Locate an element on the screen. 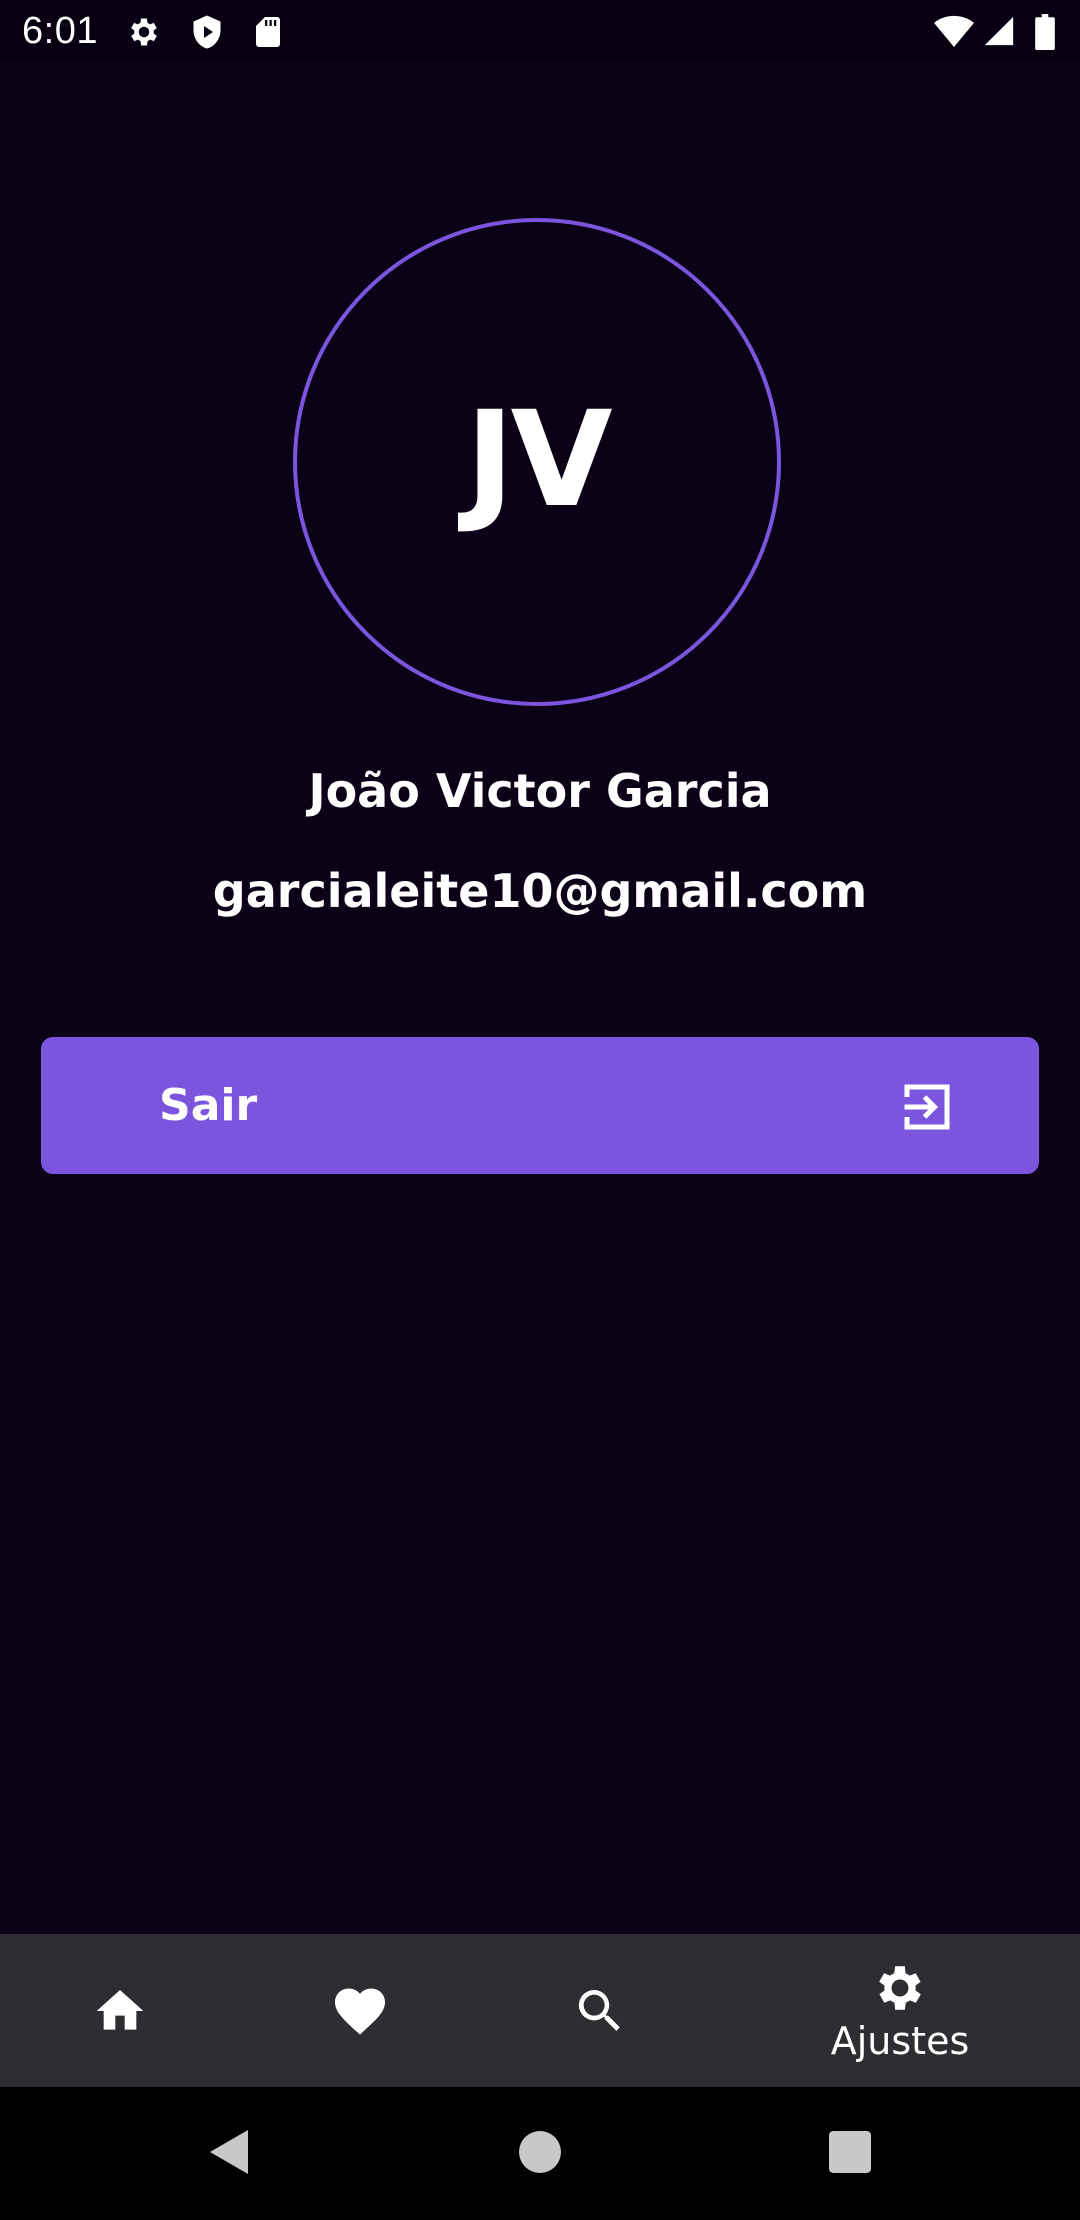  nav-item-search is located at coordinates (600, 2010).